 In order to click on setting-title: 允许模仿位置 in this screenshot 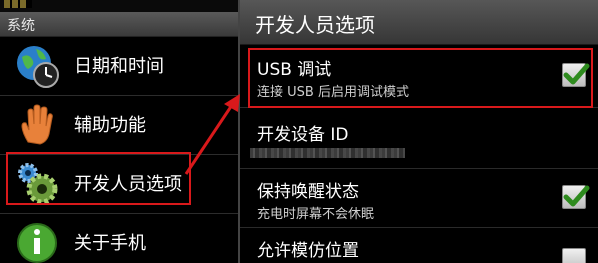, I will do `click(308, 251)`.